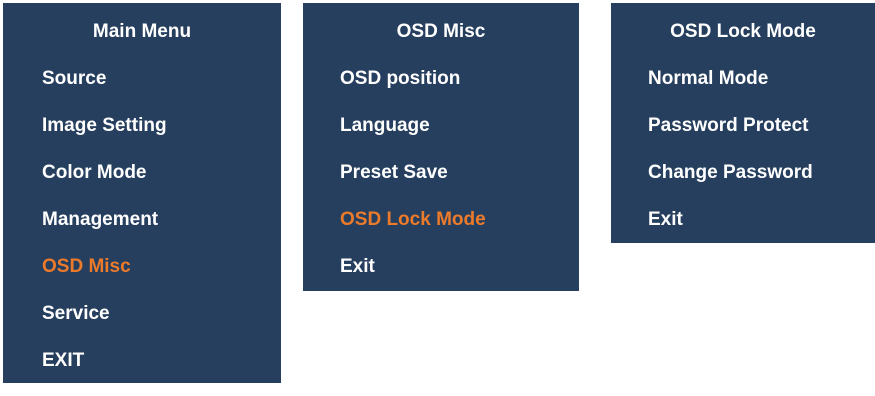 Image resolution: width=875 pixels, height=396 pixels. What do you see at coordinates (161, 278) in the screenshot?
I see `menu-item-osd-misc: OSD Misc` at bounding box center [161, 278].